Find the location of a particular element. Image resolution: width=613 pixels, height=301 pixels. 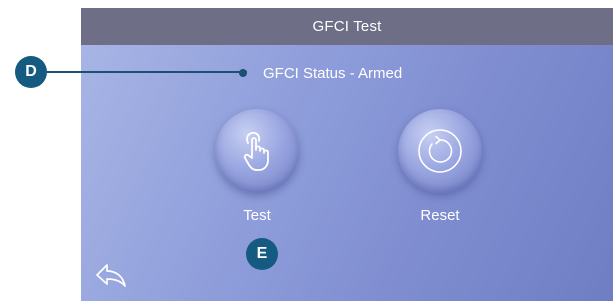

gfci-status-row: GFCI Status - Armed is located at coordinates (320, 73).